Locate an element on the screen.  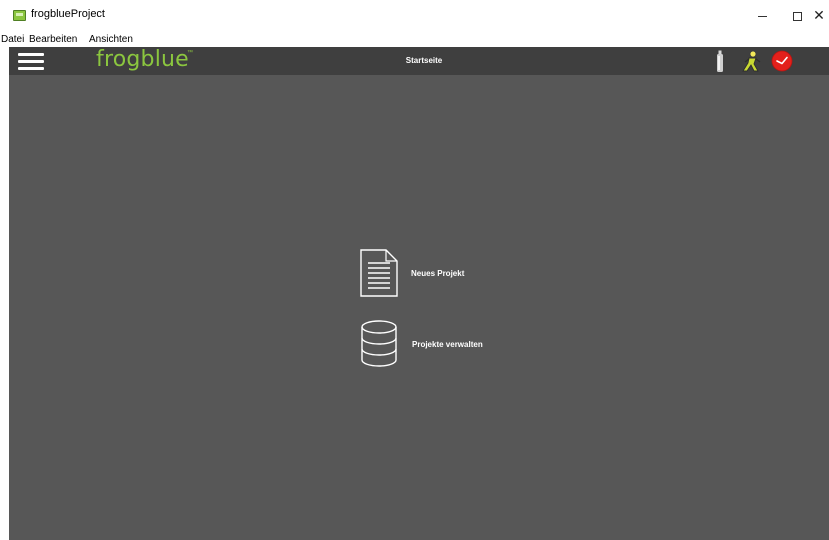
document-icon is located at coordinates (379, 273).